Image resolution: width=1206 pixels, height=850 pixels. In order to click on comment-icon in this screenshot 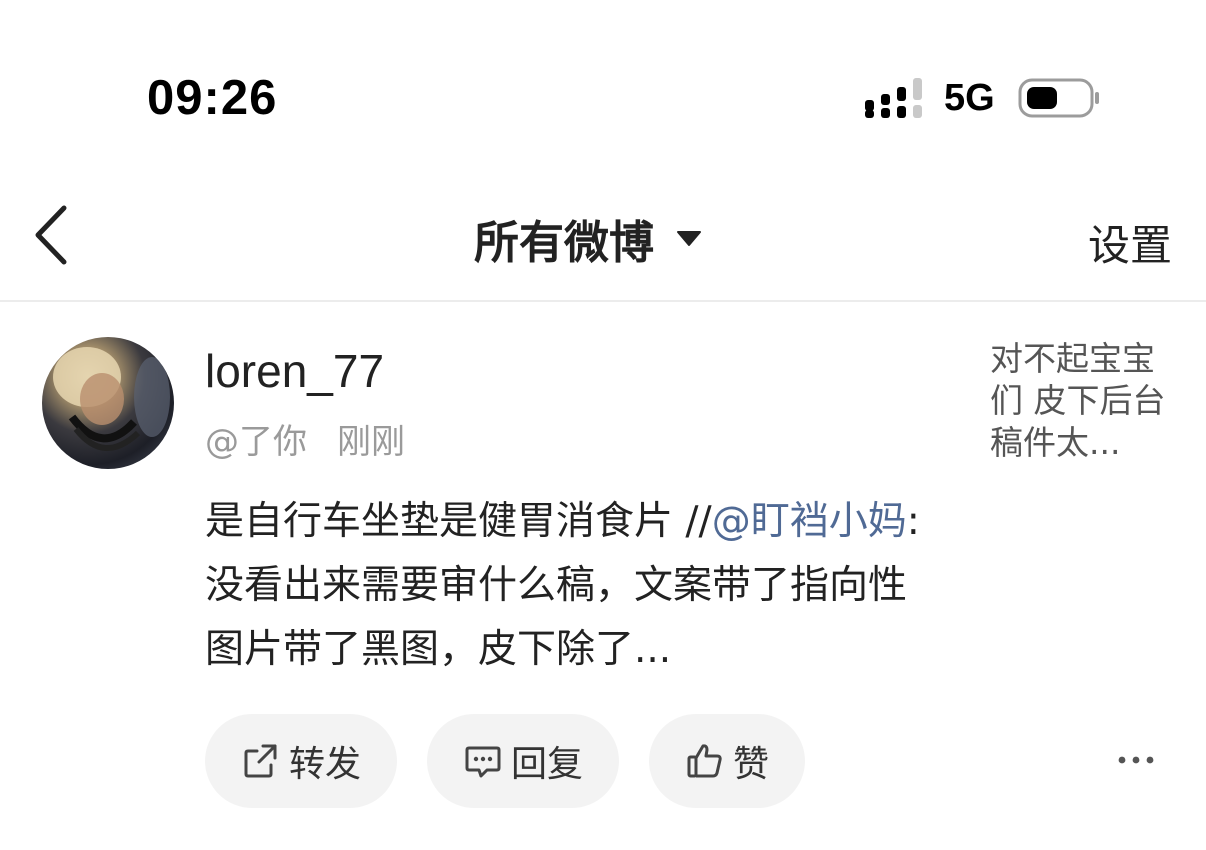, I will do `click(483, 762)`.